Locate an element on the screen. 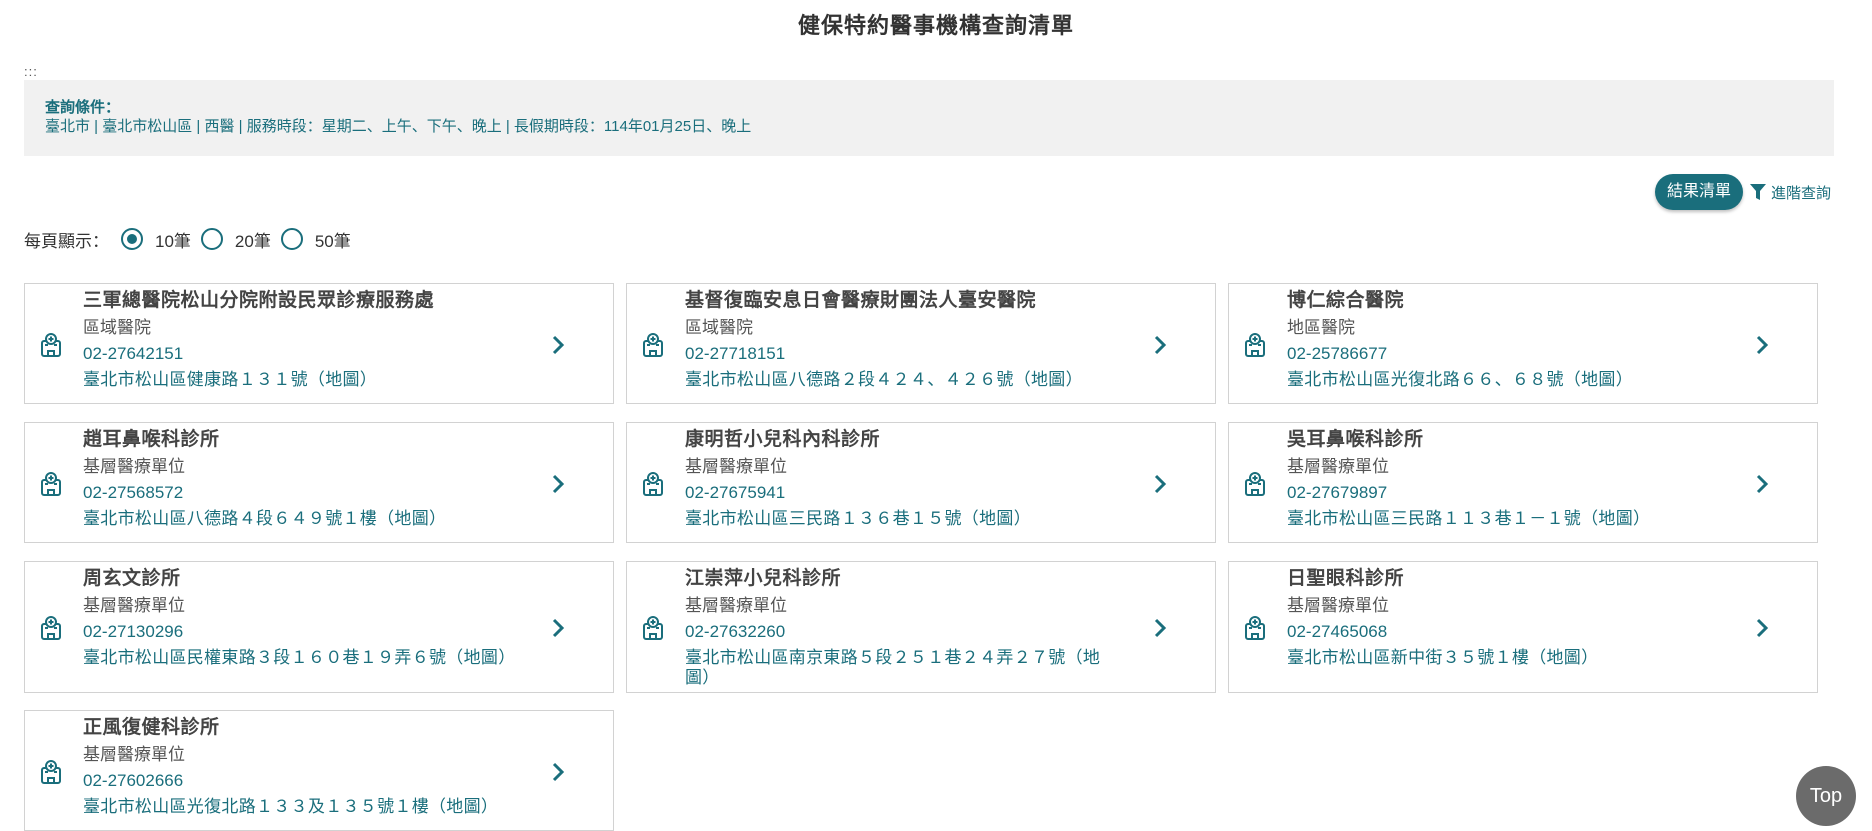  per-page-option-label: 20筆 is located at coordinates (252, 241).